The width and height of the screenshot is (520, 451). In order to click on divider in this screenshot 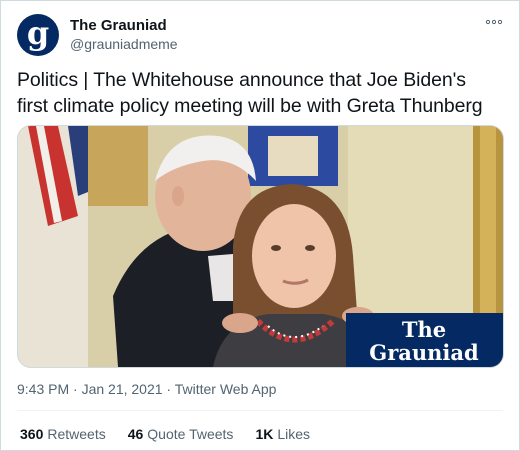, I will do `click(260, 410)`.